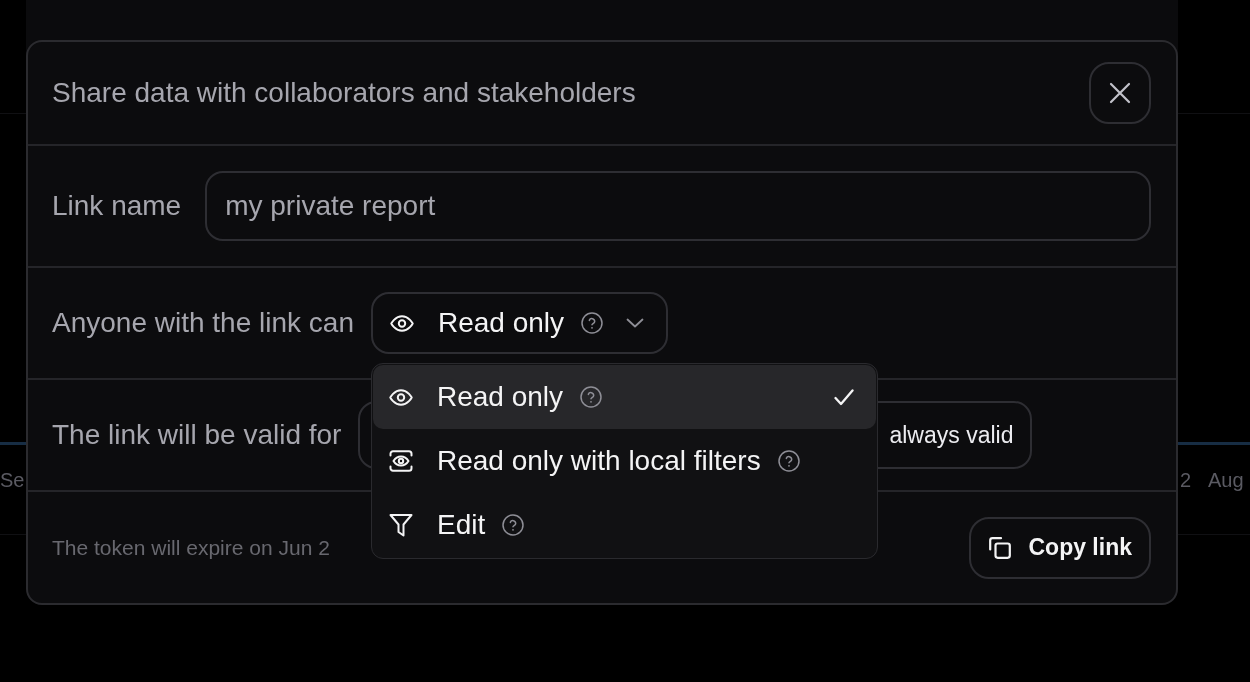 Image resolution: width=1250 pixels, height=682 pixels. Describe the element at coordinates (400, 525) in the screenshot. I see `funnel-icon` at that location.